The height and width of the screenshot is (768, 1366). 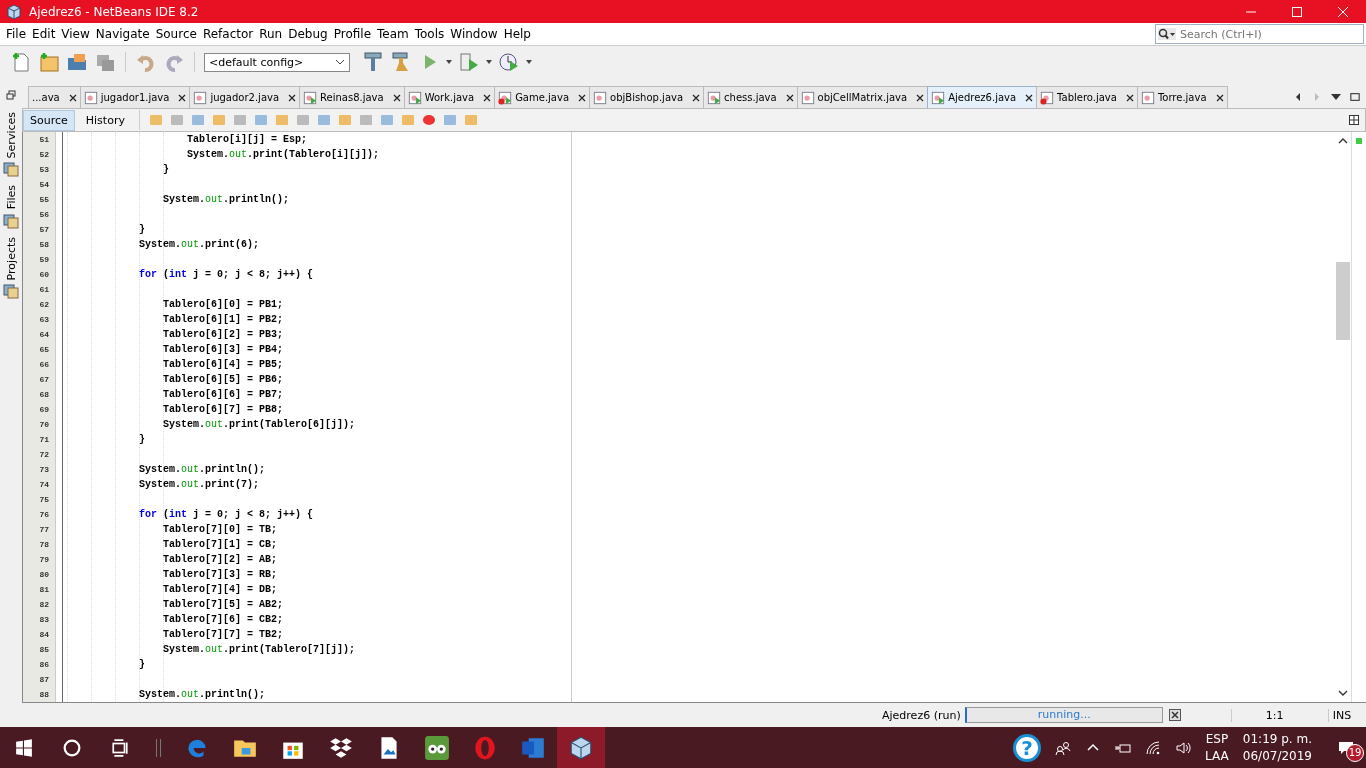 What do you see at coordinates (247, 139) in the screenshot?
I see `code-line: Tablero[i][j] = Esp;` at bounding box center [247, 139].